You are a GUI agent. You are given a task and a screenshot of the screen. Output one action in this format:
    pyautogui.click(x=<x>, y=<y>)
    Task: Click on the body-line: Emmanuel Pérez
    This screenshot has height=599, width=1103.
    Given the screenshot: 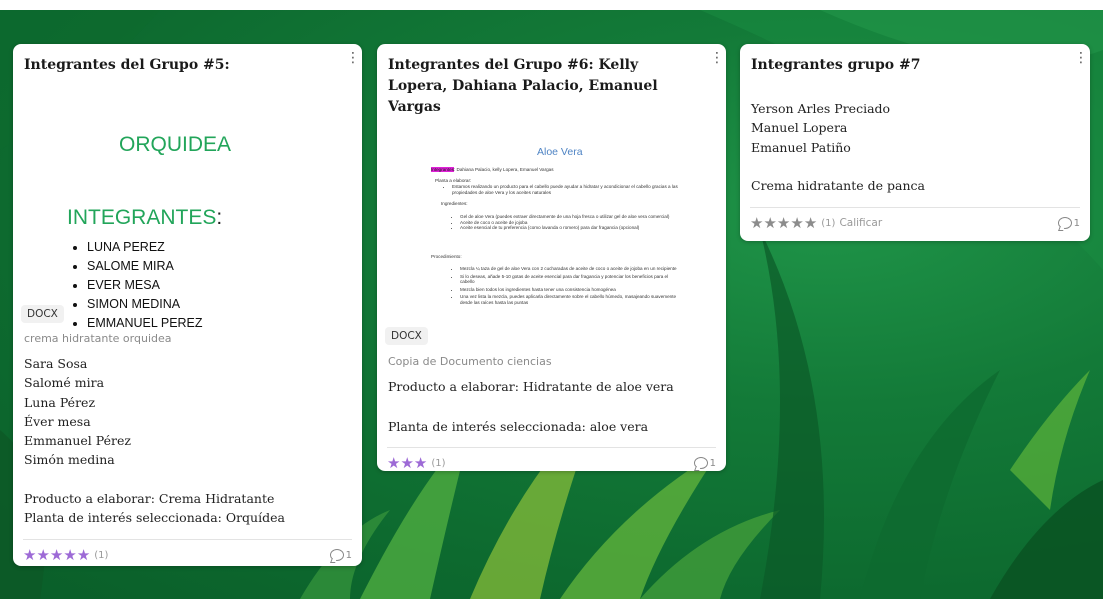 What is the action you would take?
    pyautogui.click(x=77, y=441)
    